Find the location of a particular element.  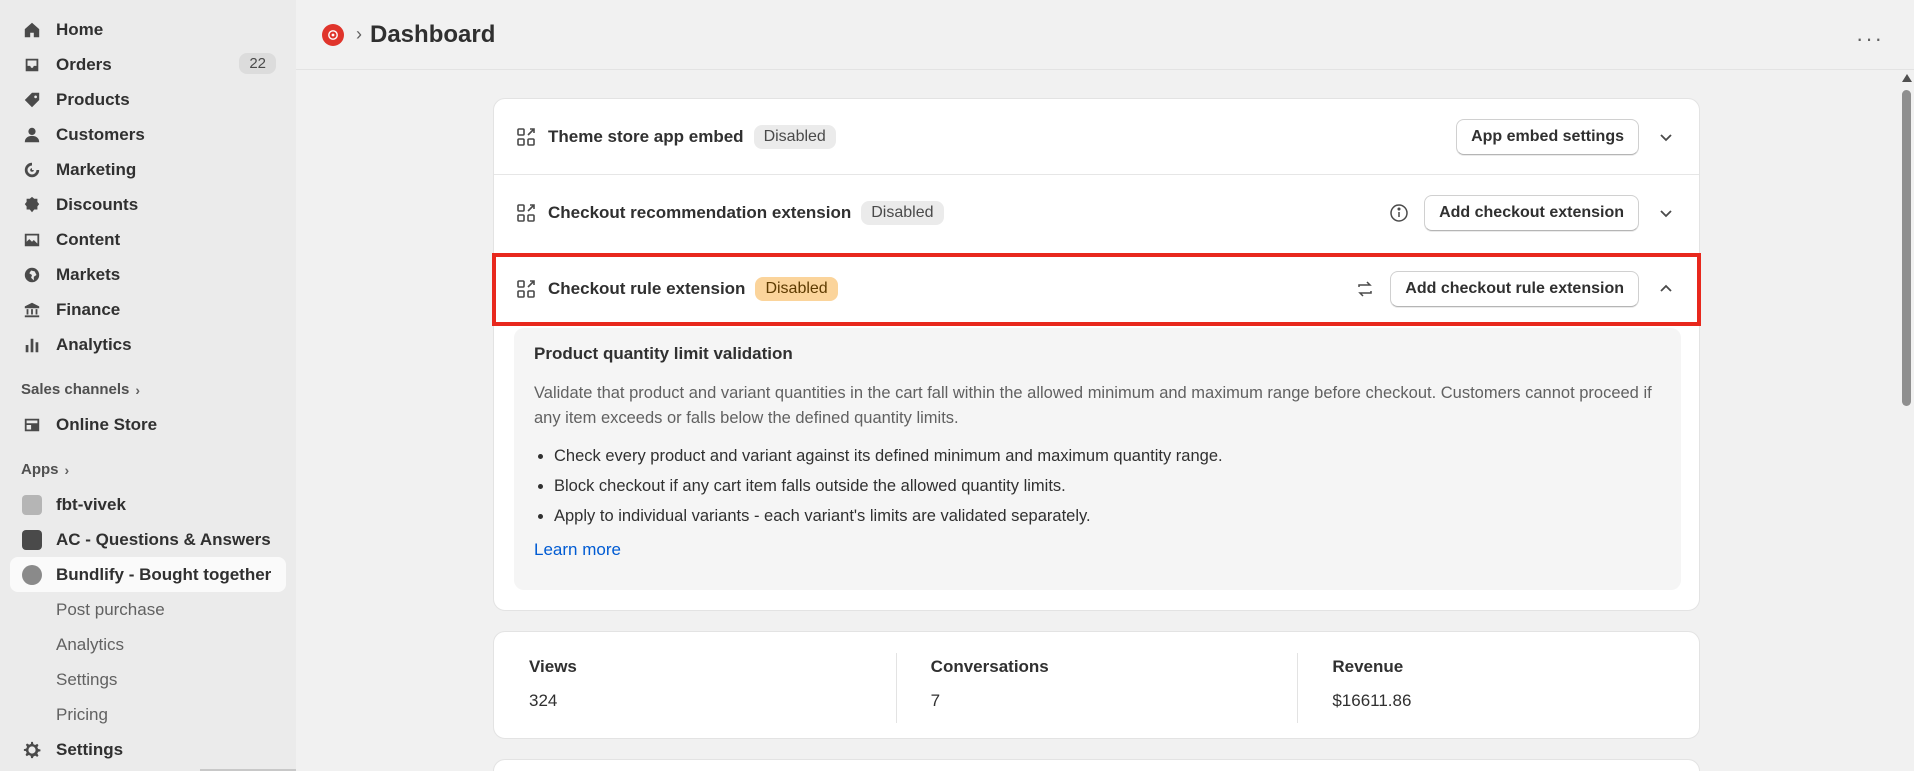

sidebar-sub-pricing: Pricing is located at coordinates (148, 714).